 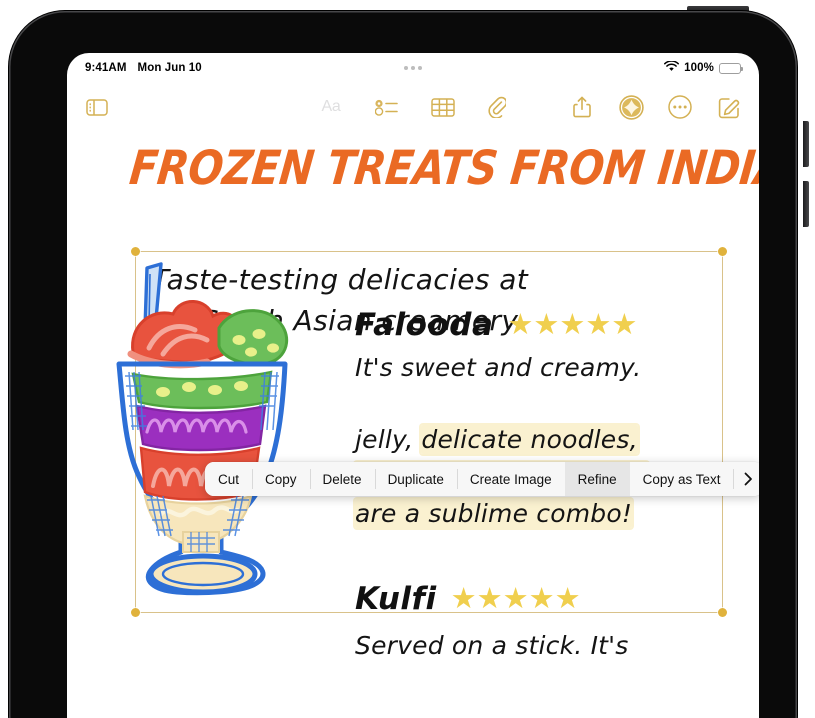 I want to click on falooda-highlight-3: are a sublime combo!, so click(x=494, y=513).